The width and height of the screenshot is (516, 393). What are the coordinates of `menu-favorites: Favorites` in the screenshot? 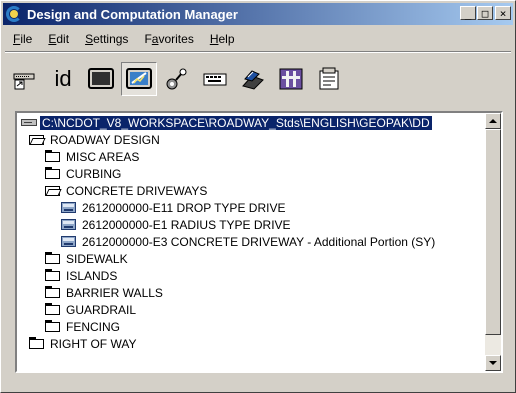 It's located at (168, 39).